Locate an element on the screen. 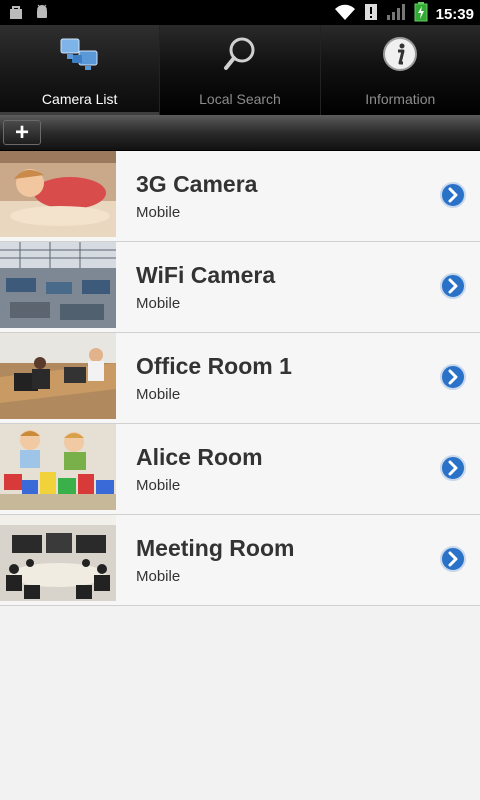  camera-name: Office Room 1 is located at coordinates (214, 366).